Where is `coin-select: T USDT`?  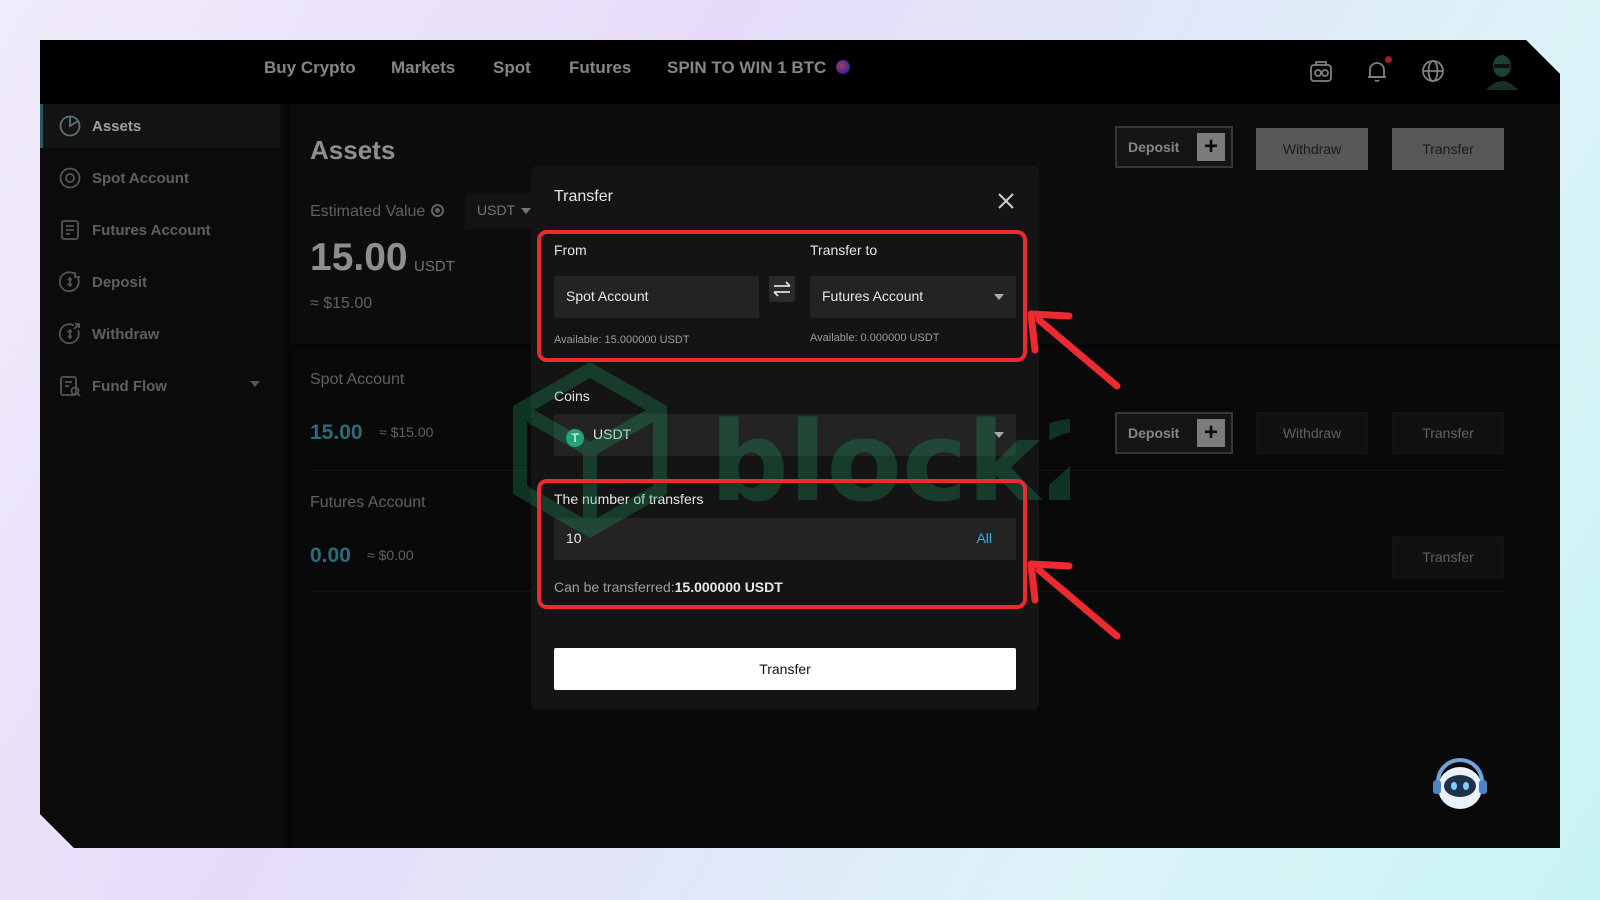 coin-select: T USDT is located at coordinates (785, 435).